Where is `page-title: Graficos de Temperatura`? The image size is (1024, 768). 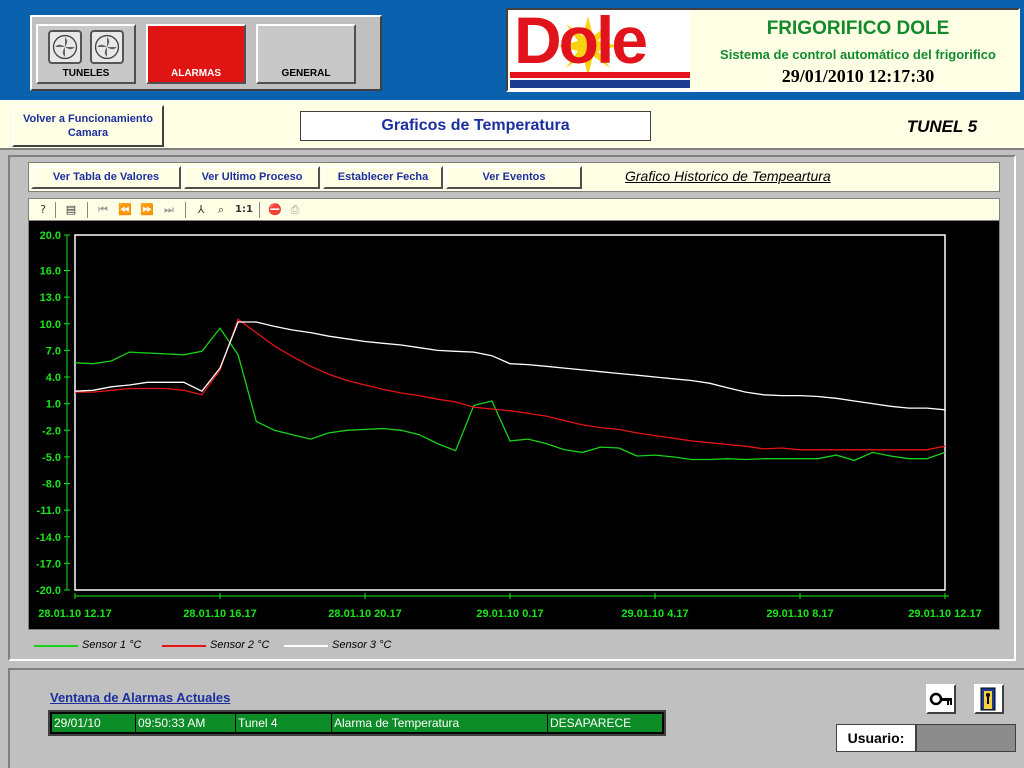
page-title: Graficos de Temperatura is located at coordinates (475, 126).